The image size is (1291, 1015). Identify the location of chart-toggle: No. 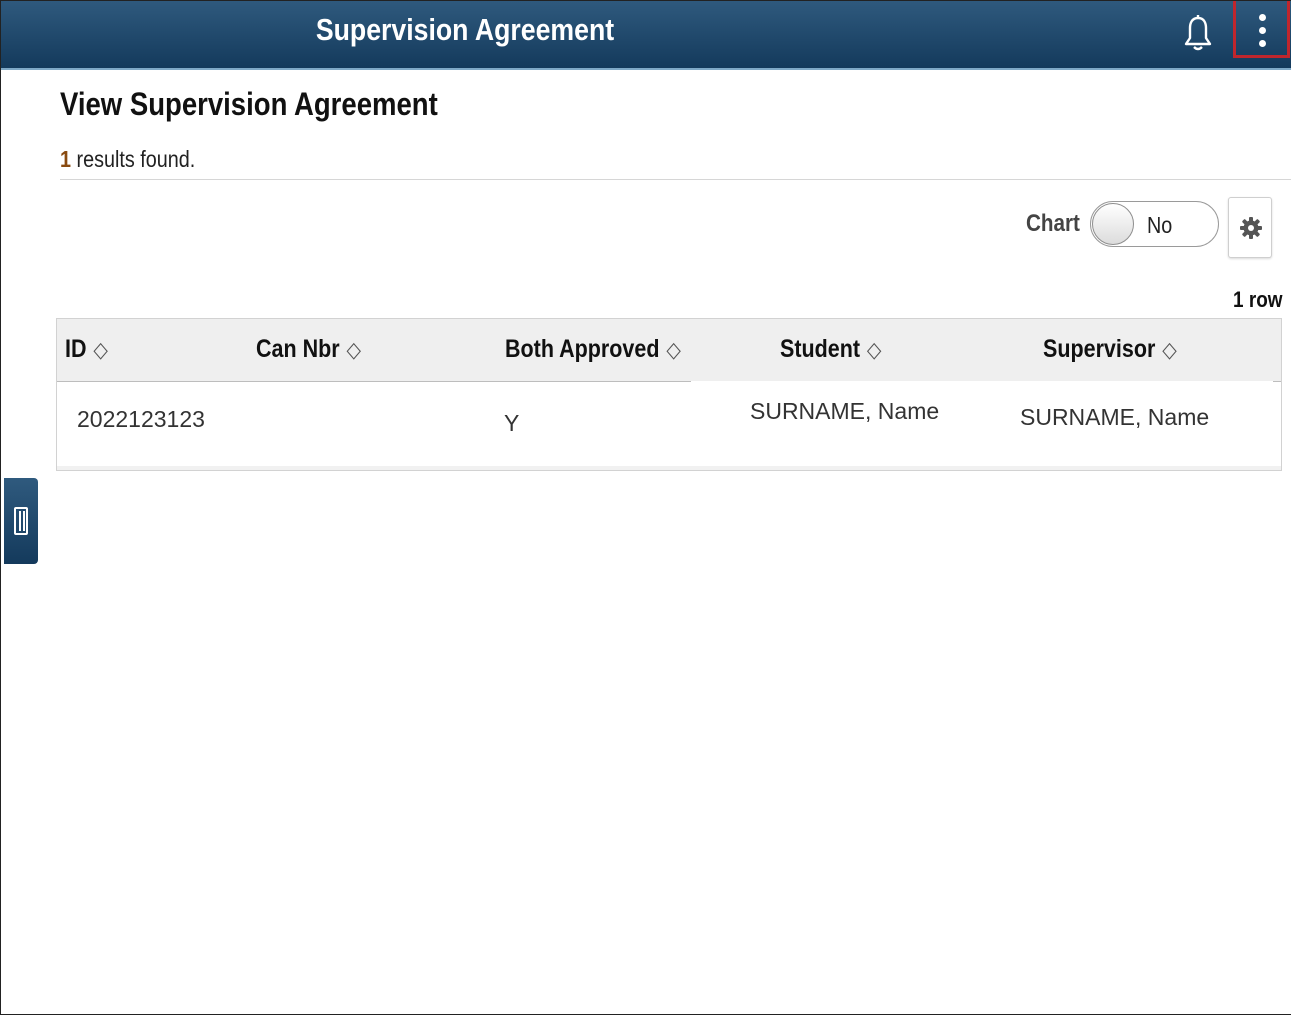
(1154, 224).